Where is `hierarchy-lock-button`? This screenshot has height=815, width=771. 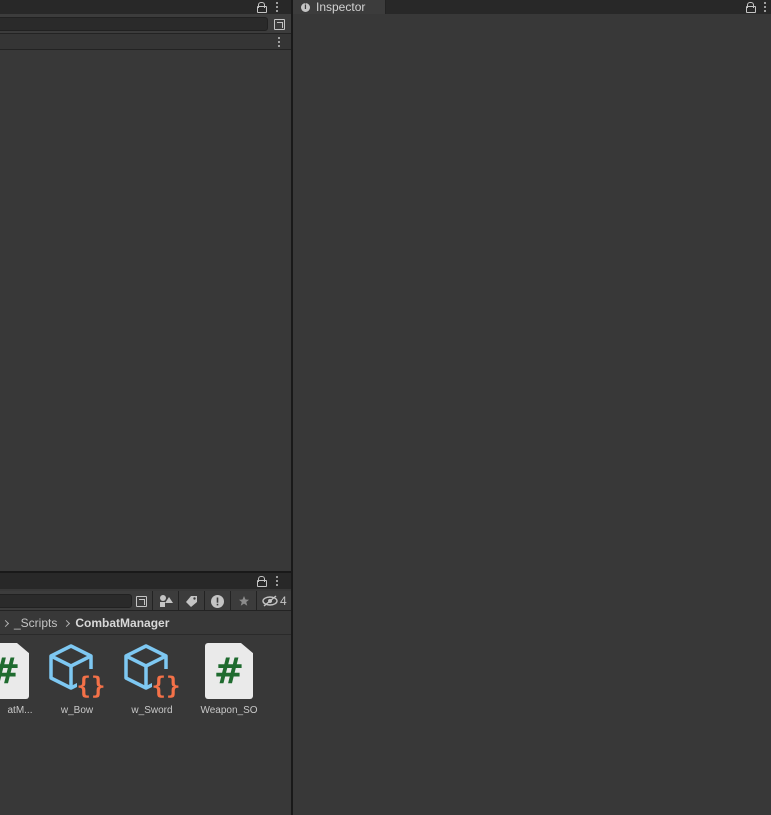
hierarchy-lock-button is located at coordinates (261, 7).